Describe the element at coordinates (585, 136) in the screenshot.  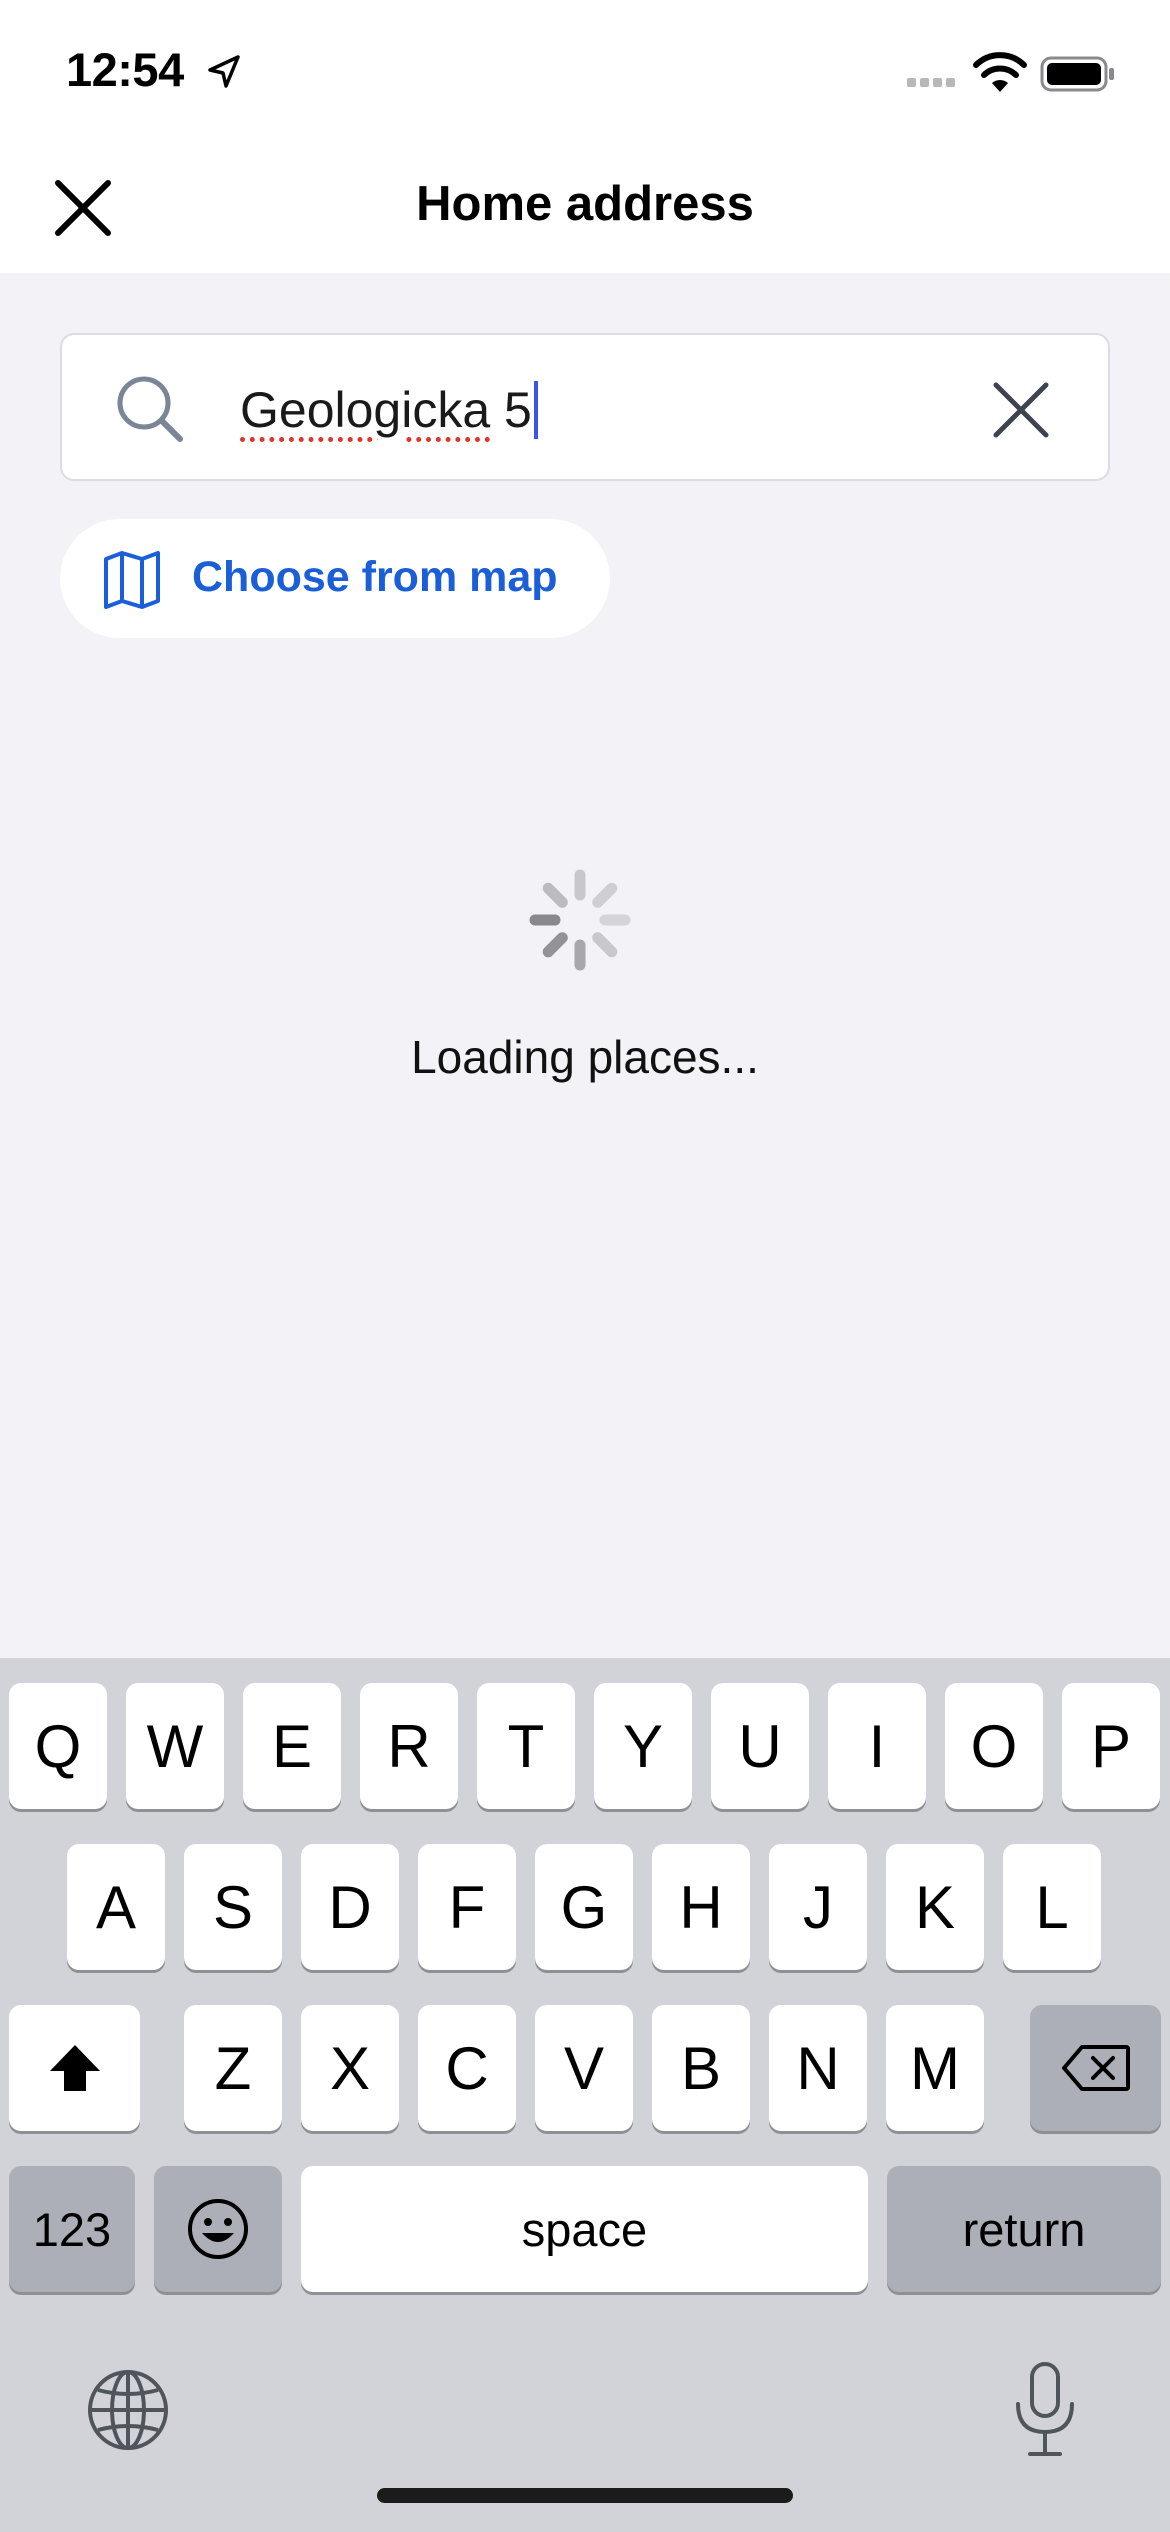
I see `top-bar: 12:54 Home address` at that location.